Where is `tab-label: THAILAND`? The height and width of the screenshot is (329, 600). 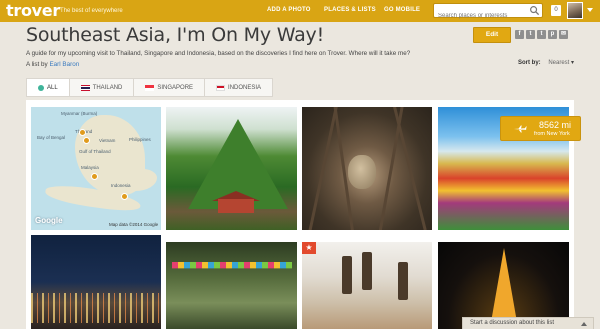
tab-label: THAILAND is located at coordinates (107, 87).